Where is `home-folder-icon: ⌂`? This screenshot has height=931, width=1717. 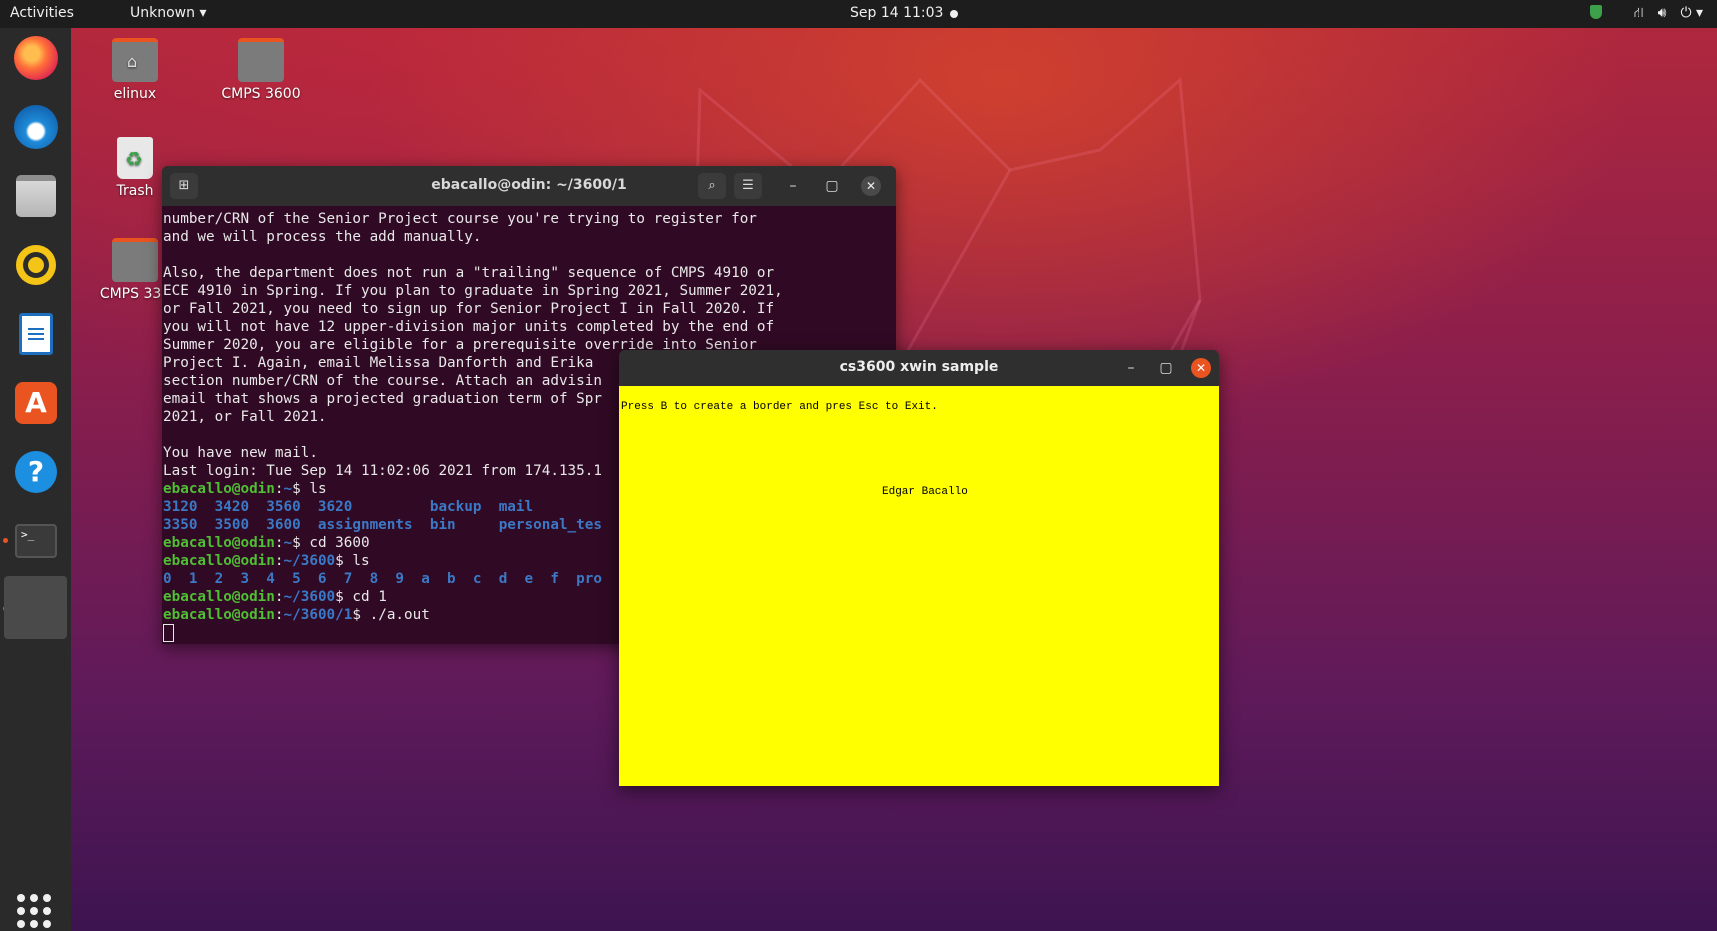
home-folder-icon: ⌂ is located at coordinates (135, 60).